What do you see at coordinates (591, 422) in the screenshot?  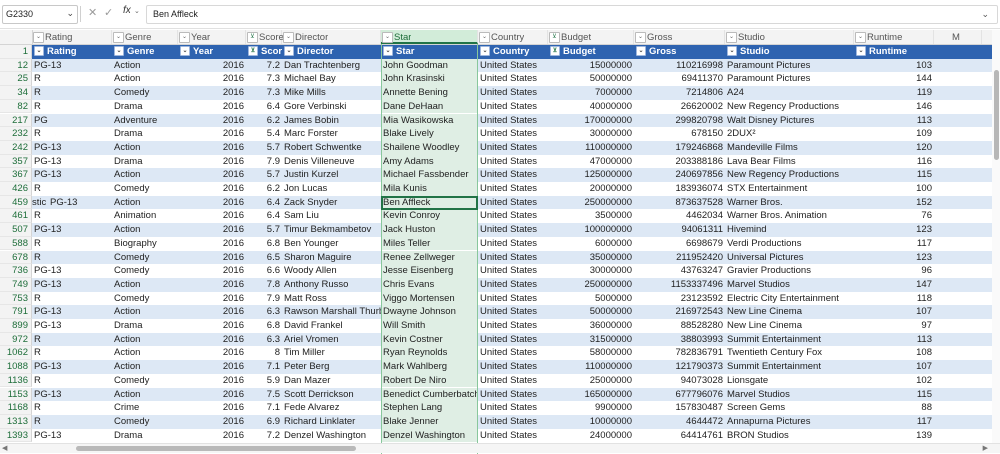 I see `cell-budget: 10000000` at bounding box center [591, 422].